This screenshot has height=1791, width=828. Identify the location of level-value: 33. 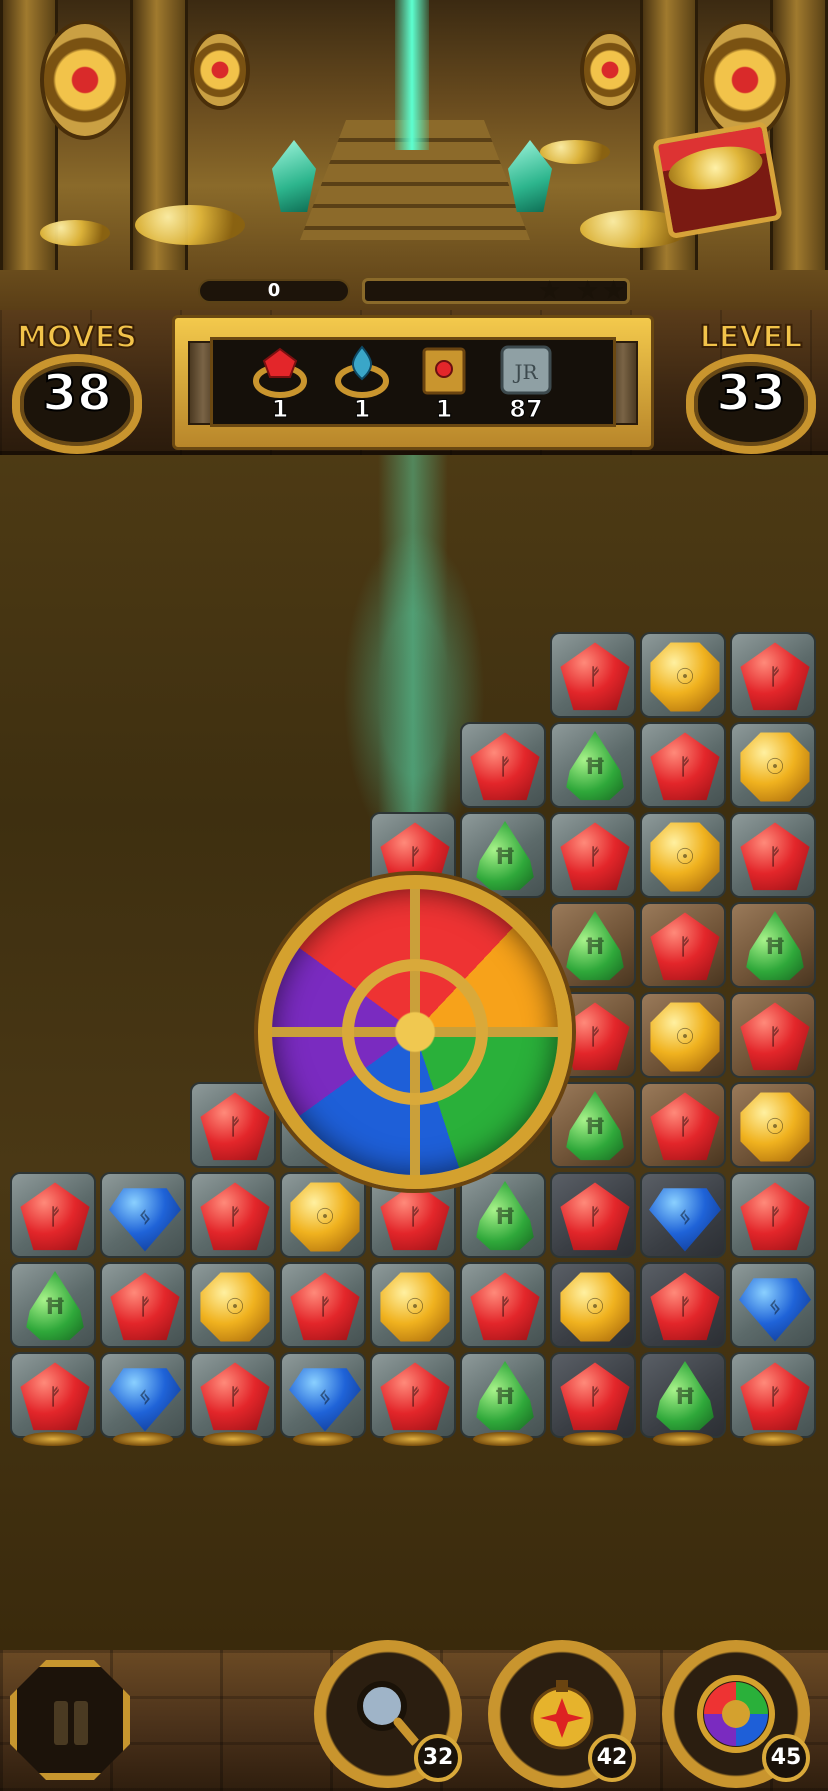
(751, 393).